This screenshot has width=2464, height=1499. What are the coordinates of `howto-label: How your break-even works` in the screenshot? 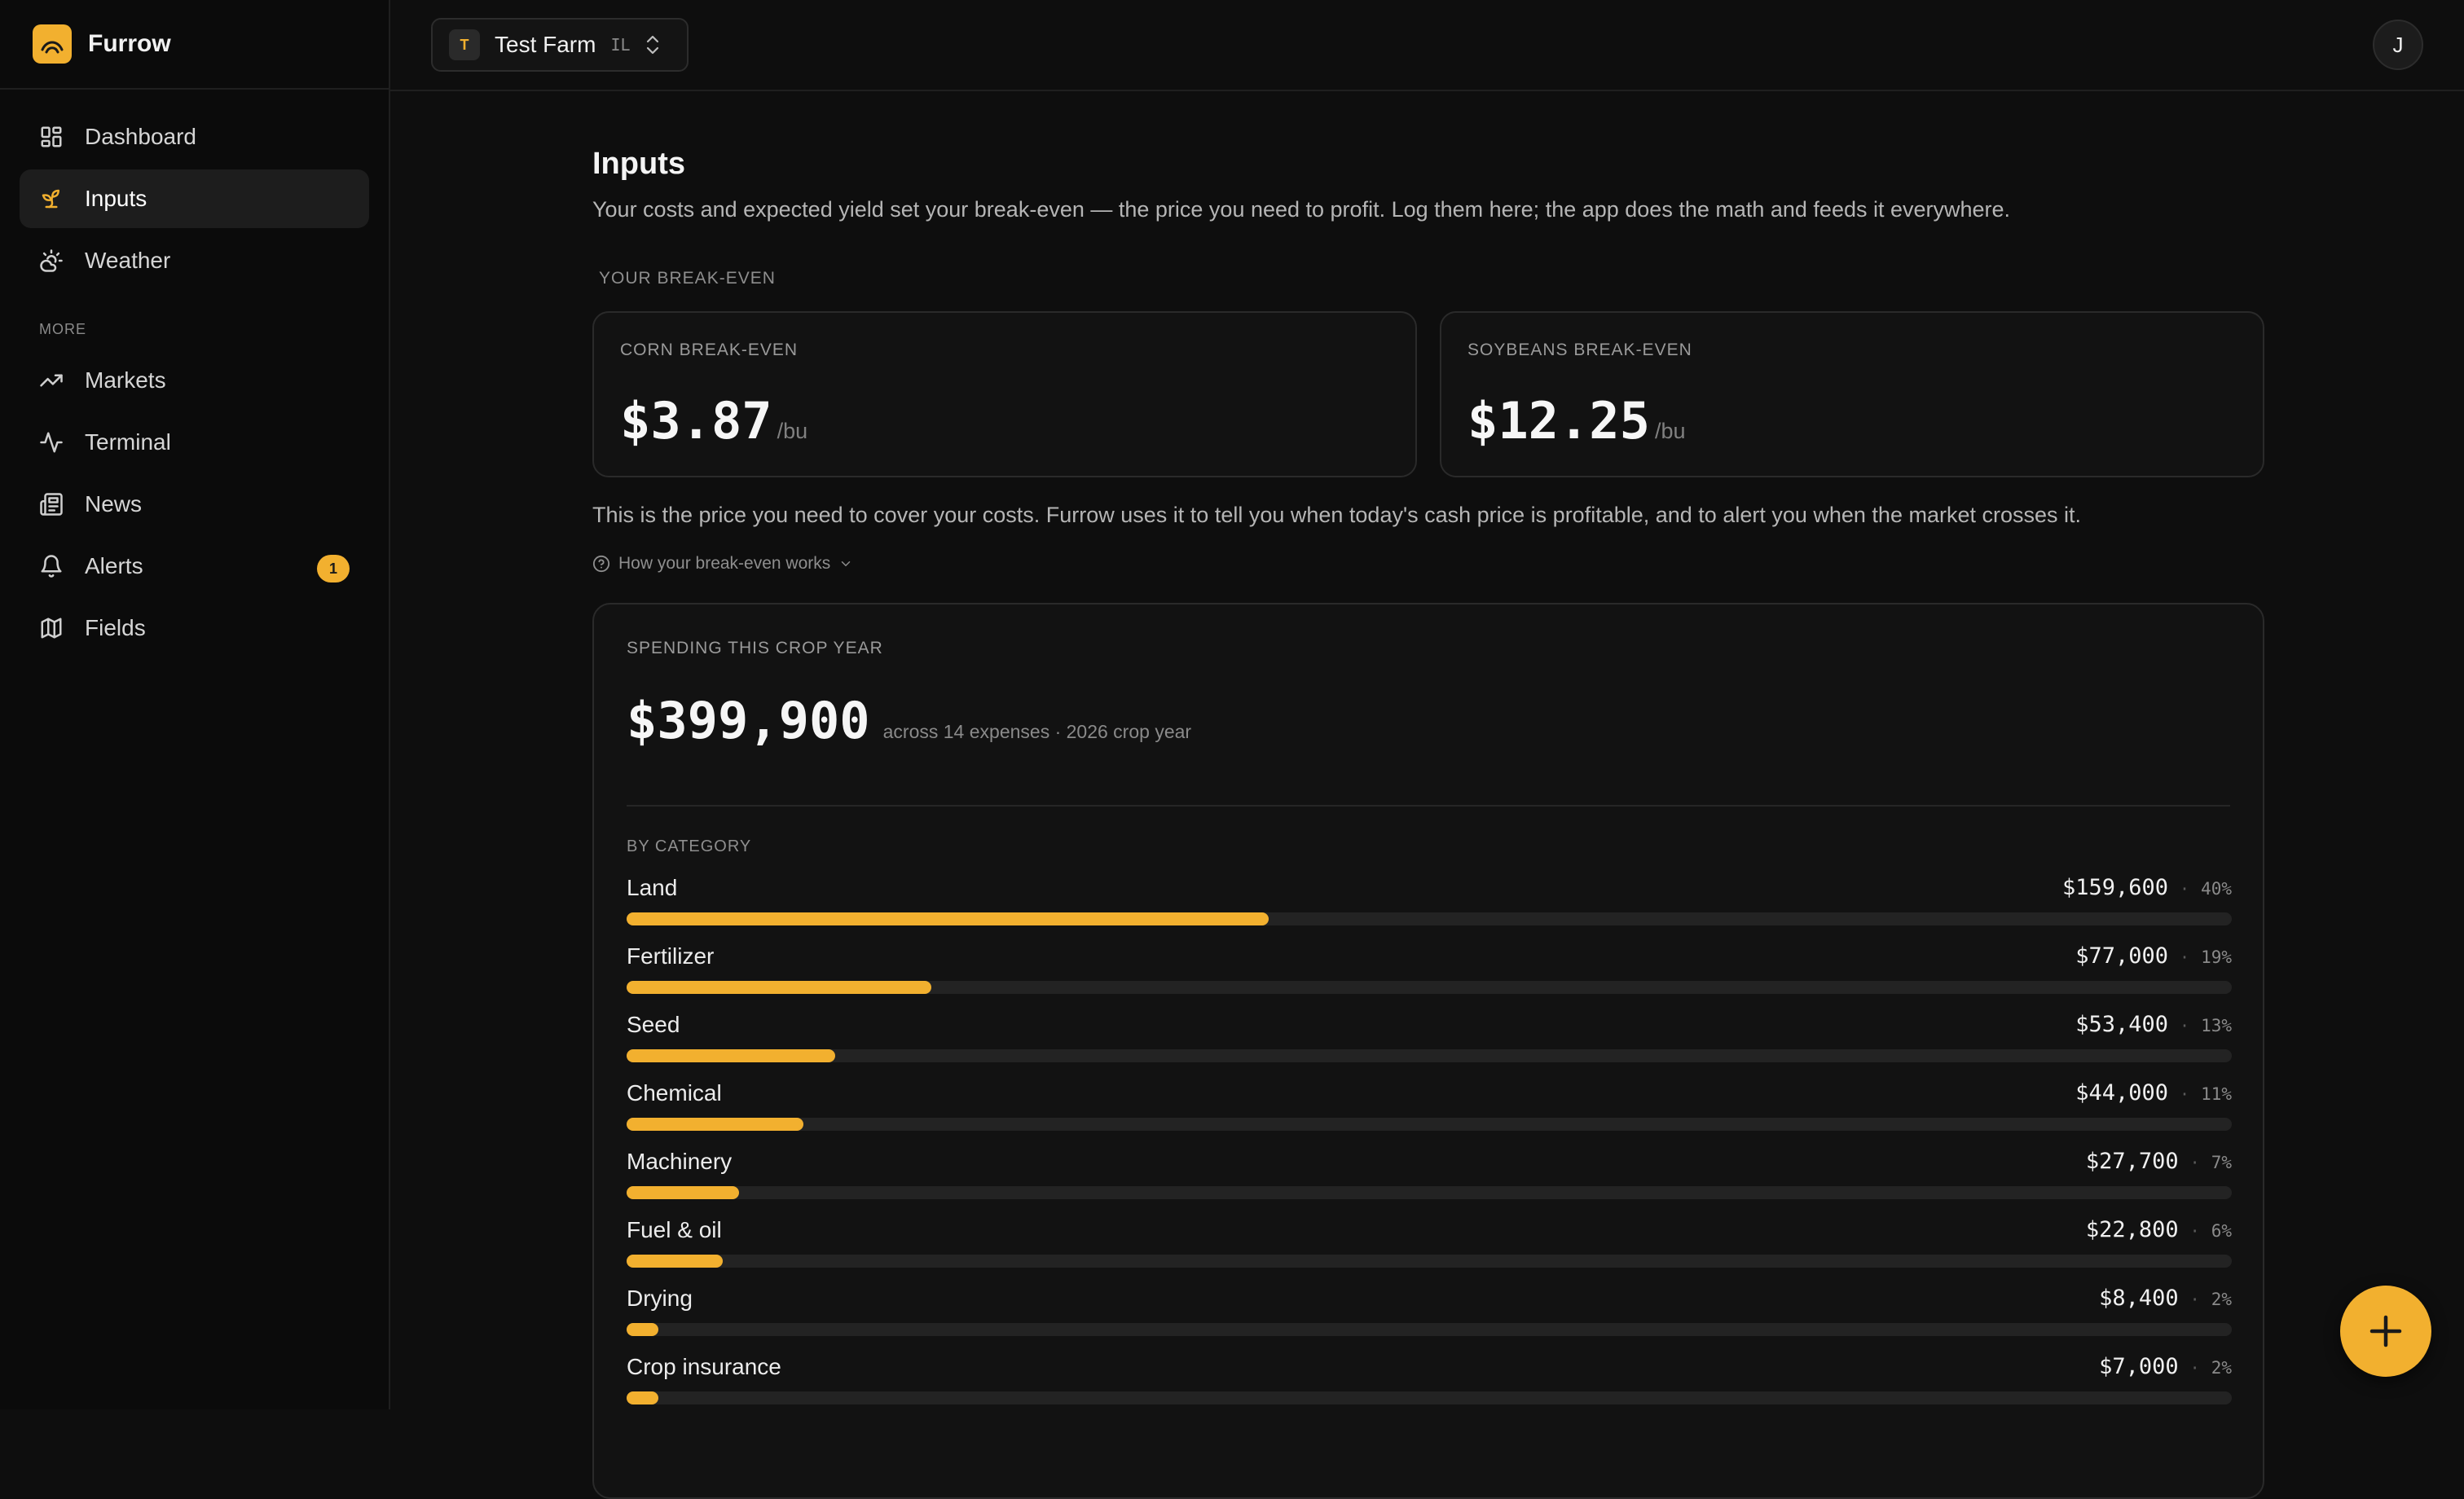 It's located at (724, 563).